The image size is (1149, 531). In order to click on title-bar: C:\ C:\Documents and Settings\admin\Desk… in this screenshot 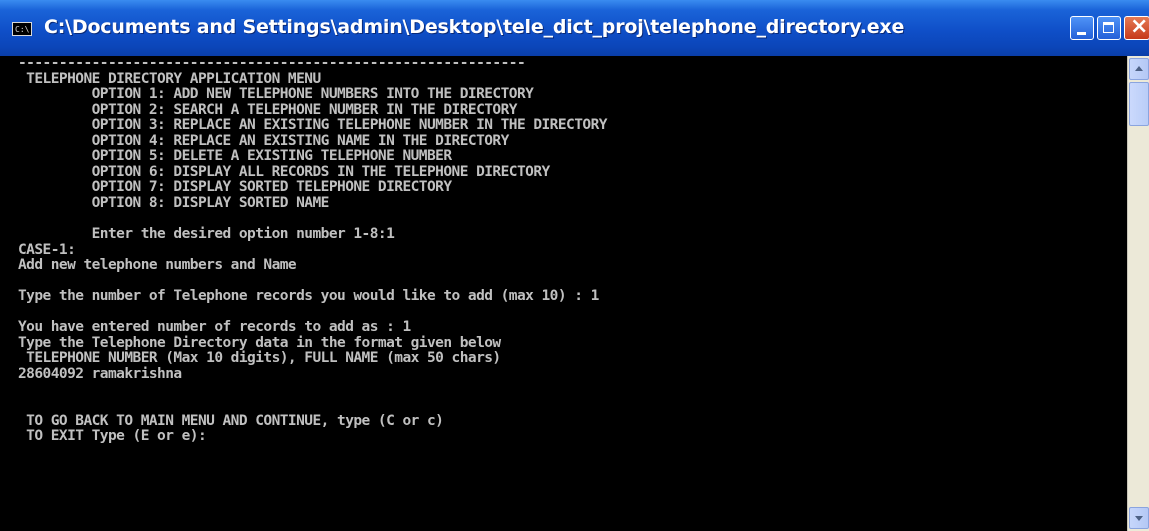, I will do `click(574, 28)`.